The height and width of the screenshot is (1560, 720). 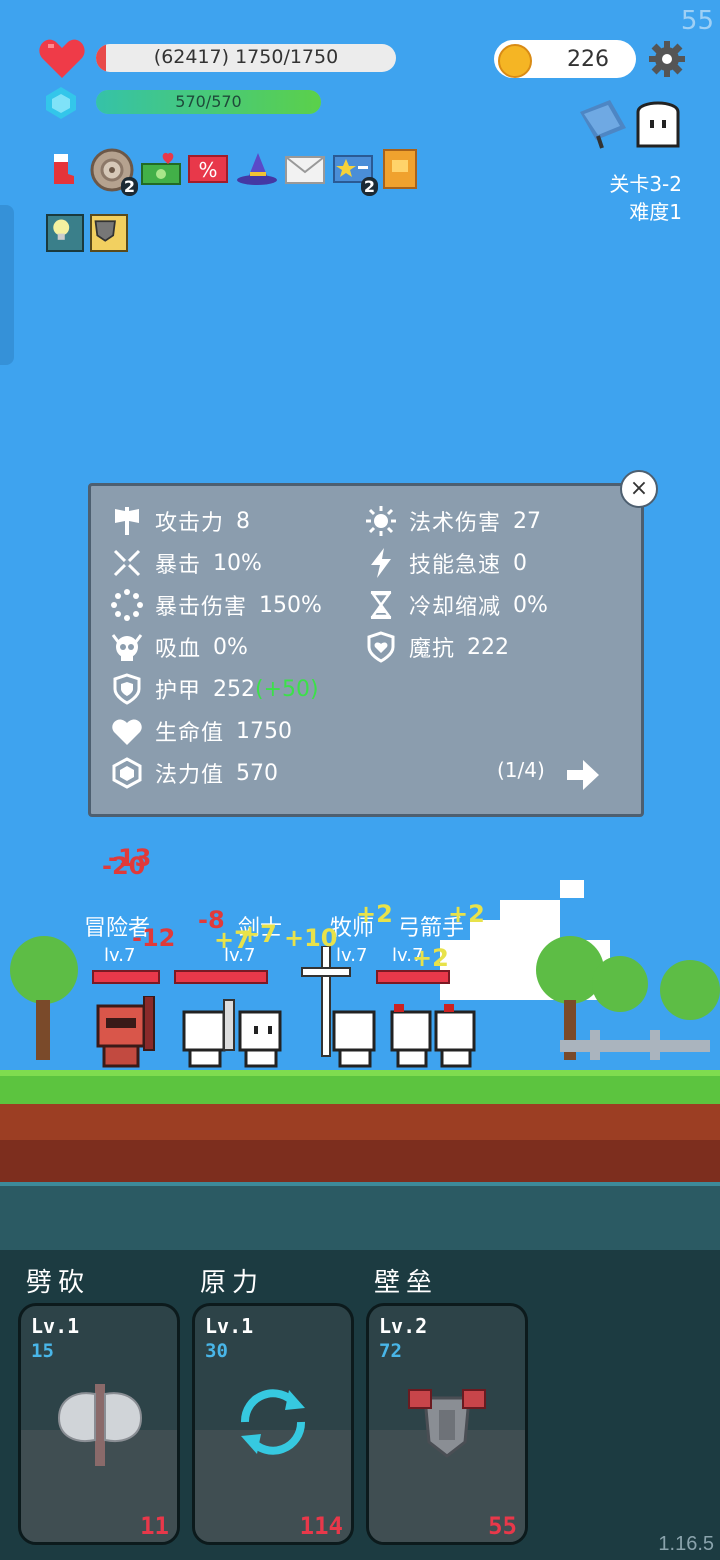 I want to click on stat-label: 吸血, so click(x=178, y=649).